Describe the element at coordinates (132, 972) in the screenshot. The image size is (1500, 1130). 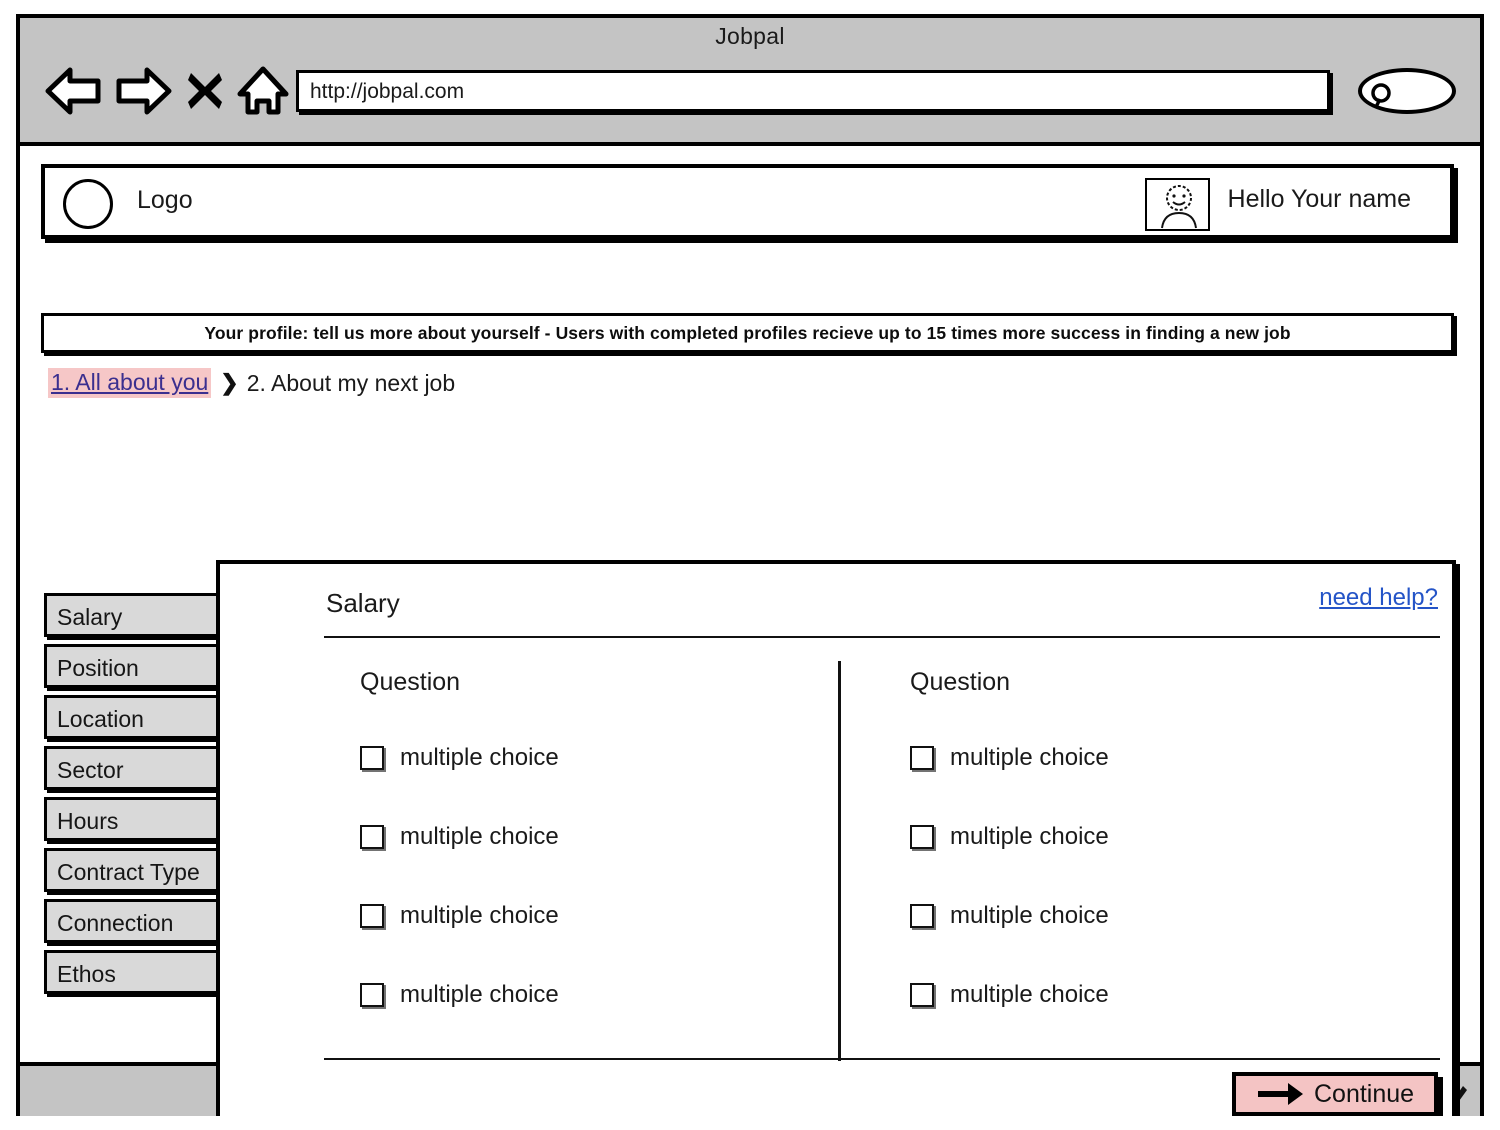
I see `sidebar-item-ethos: Ethos` at that location.